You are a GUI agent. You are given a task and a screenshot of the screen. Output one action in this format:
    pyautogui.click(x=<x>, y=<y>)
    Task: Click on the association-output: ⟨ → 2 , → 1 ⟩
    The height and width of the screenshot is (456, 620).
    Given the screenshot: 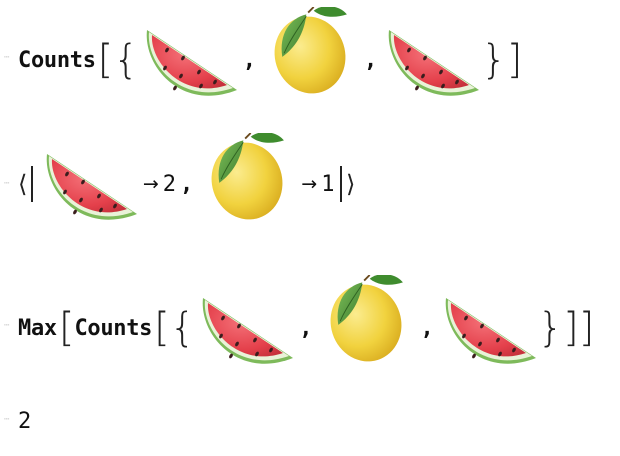 What is the action you would take?
    pyautogui.click(x=187, y=182)
    